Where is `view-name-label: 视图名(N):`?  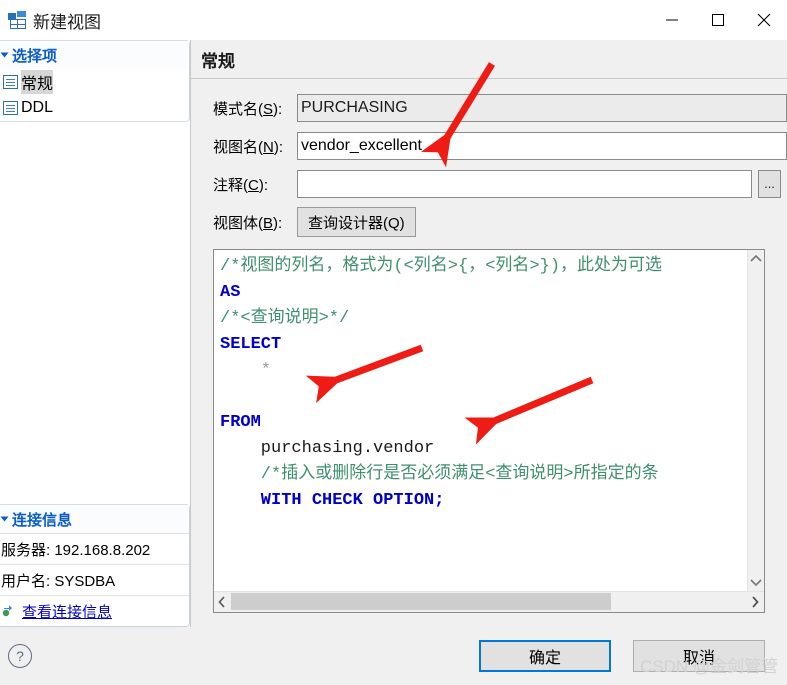
view-name-label: 视图名(N): is located at coordinates (248, 147).